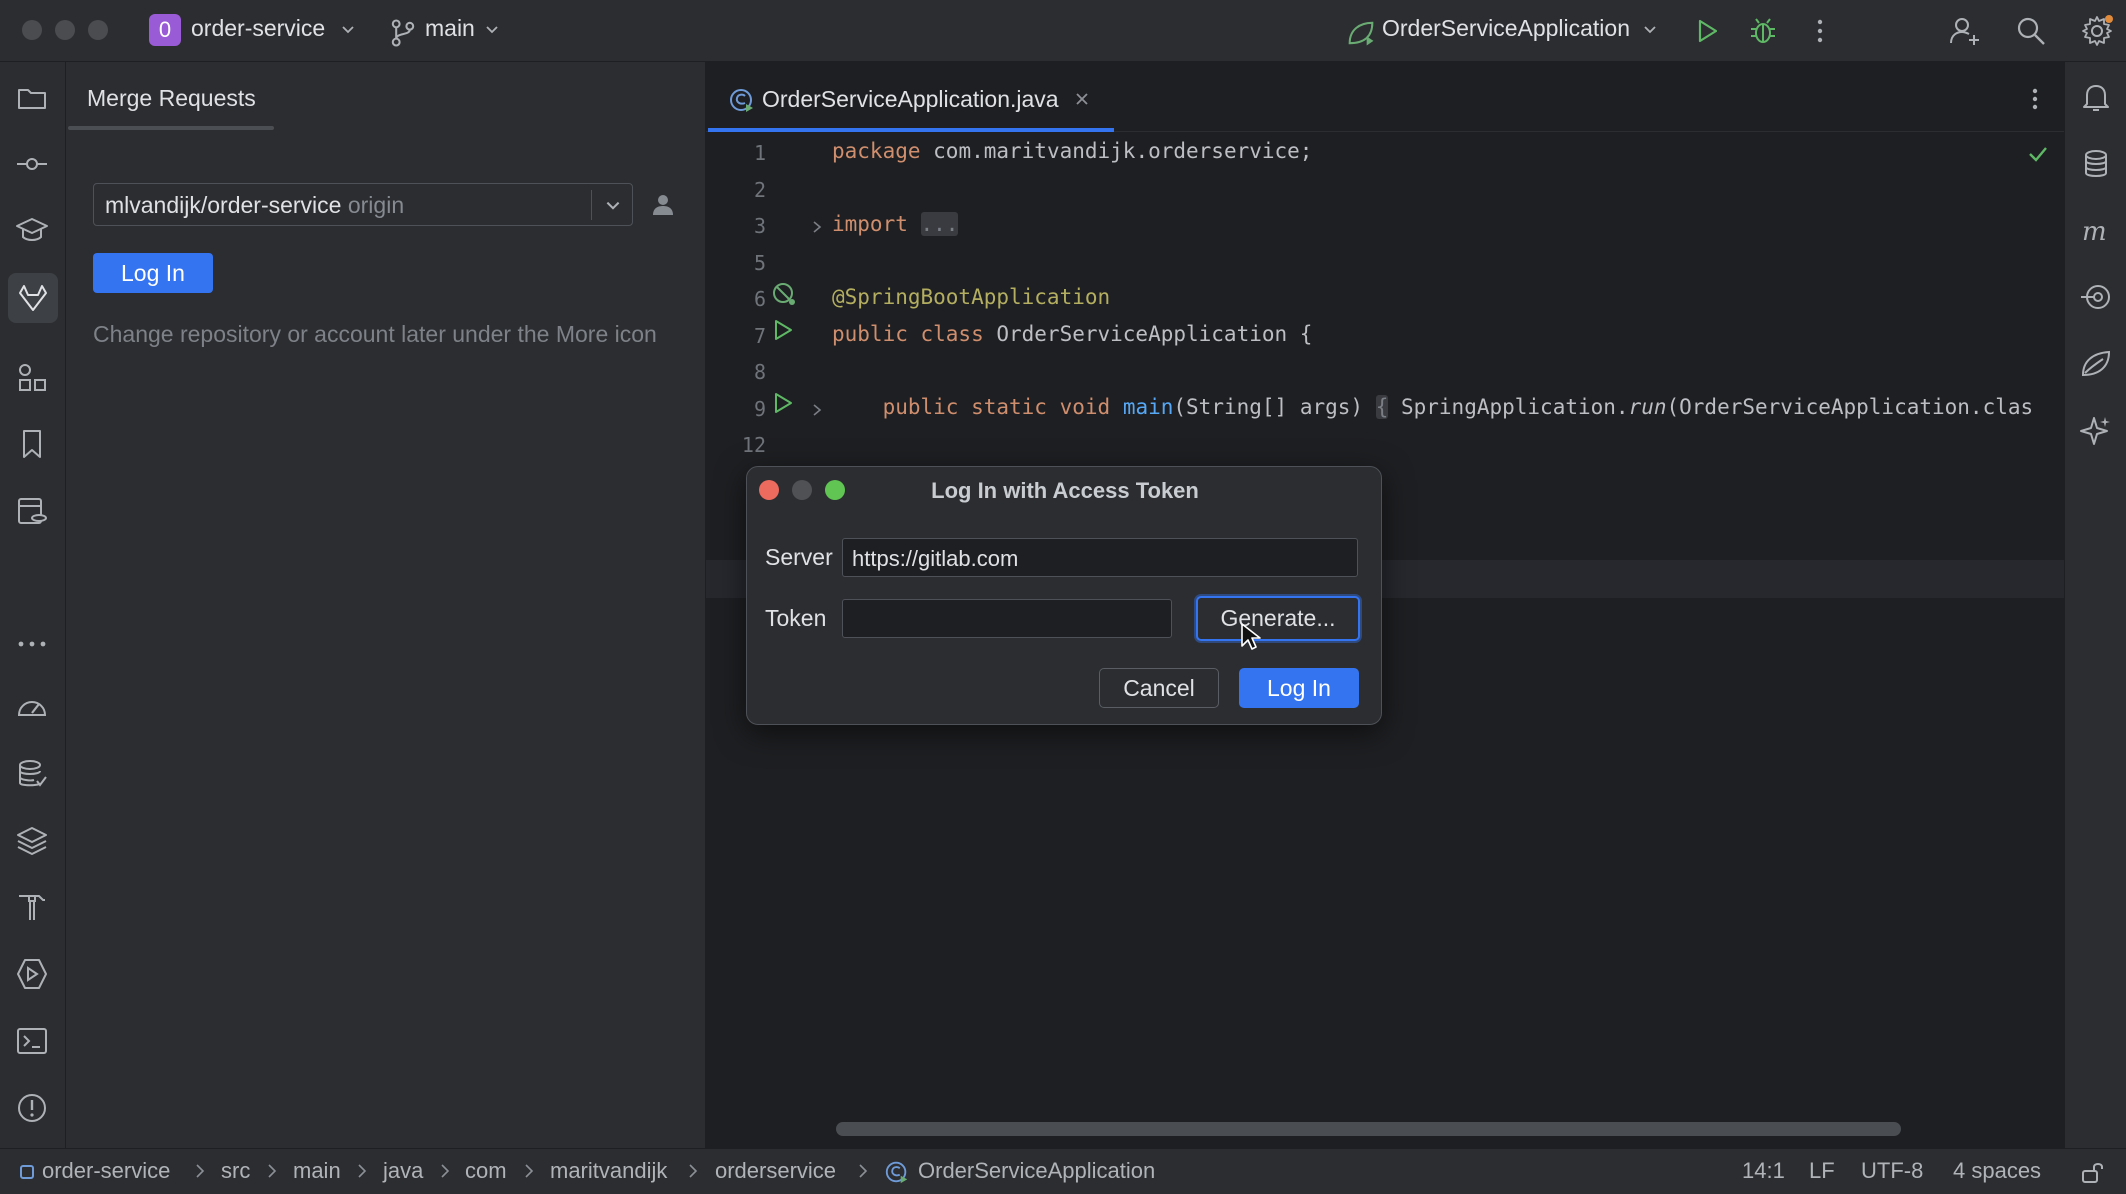 The width and height of the screenshot is (2126, 1194). Describe the element at coordinates (2096, 97) in the screenshot. I see `notifications-icon` at that location.